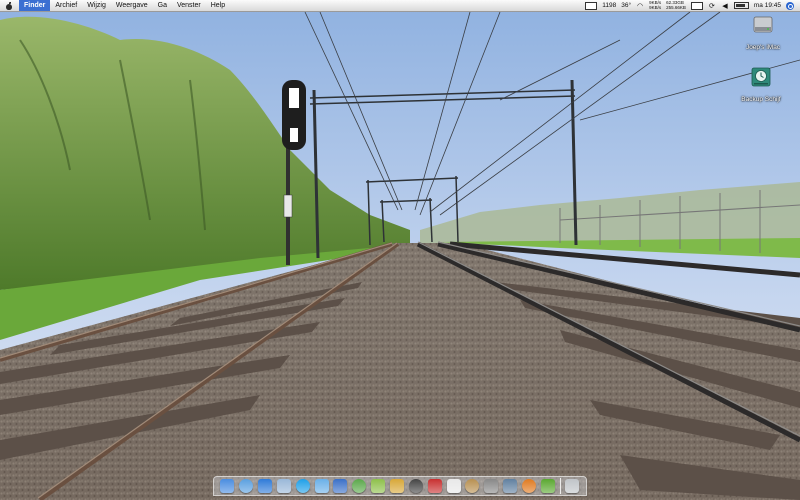  Describe the element at coordinates (591, 5) in the screenshot. I see `cpu-meter-icon` at that location.